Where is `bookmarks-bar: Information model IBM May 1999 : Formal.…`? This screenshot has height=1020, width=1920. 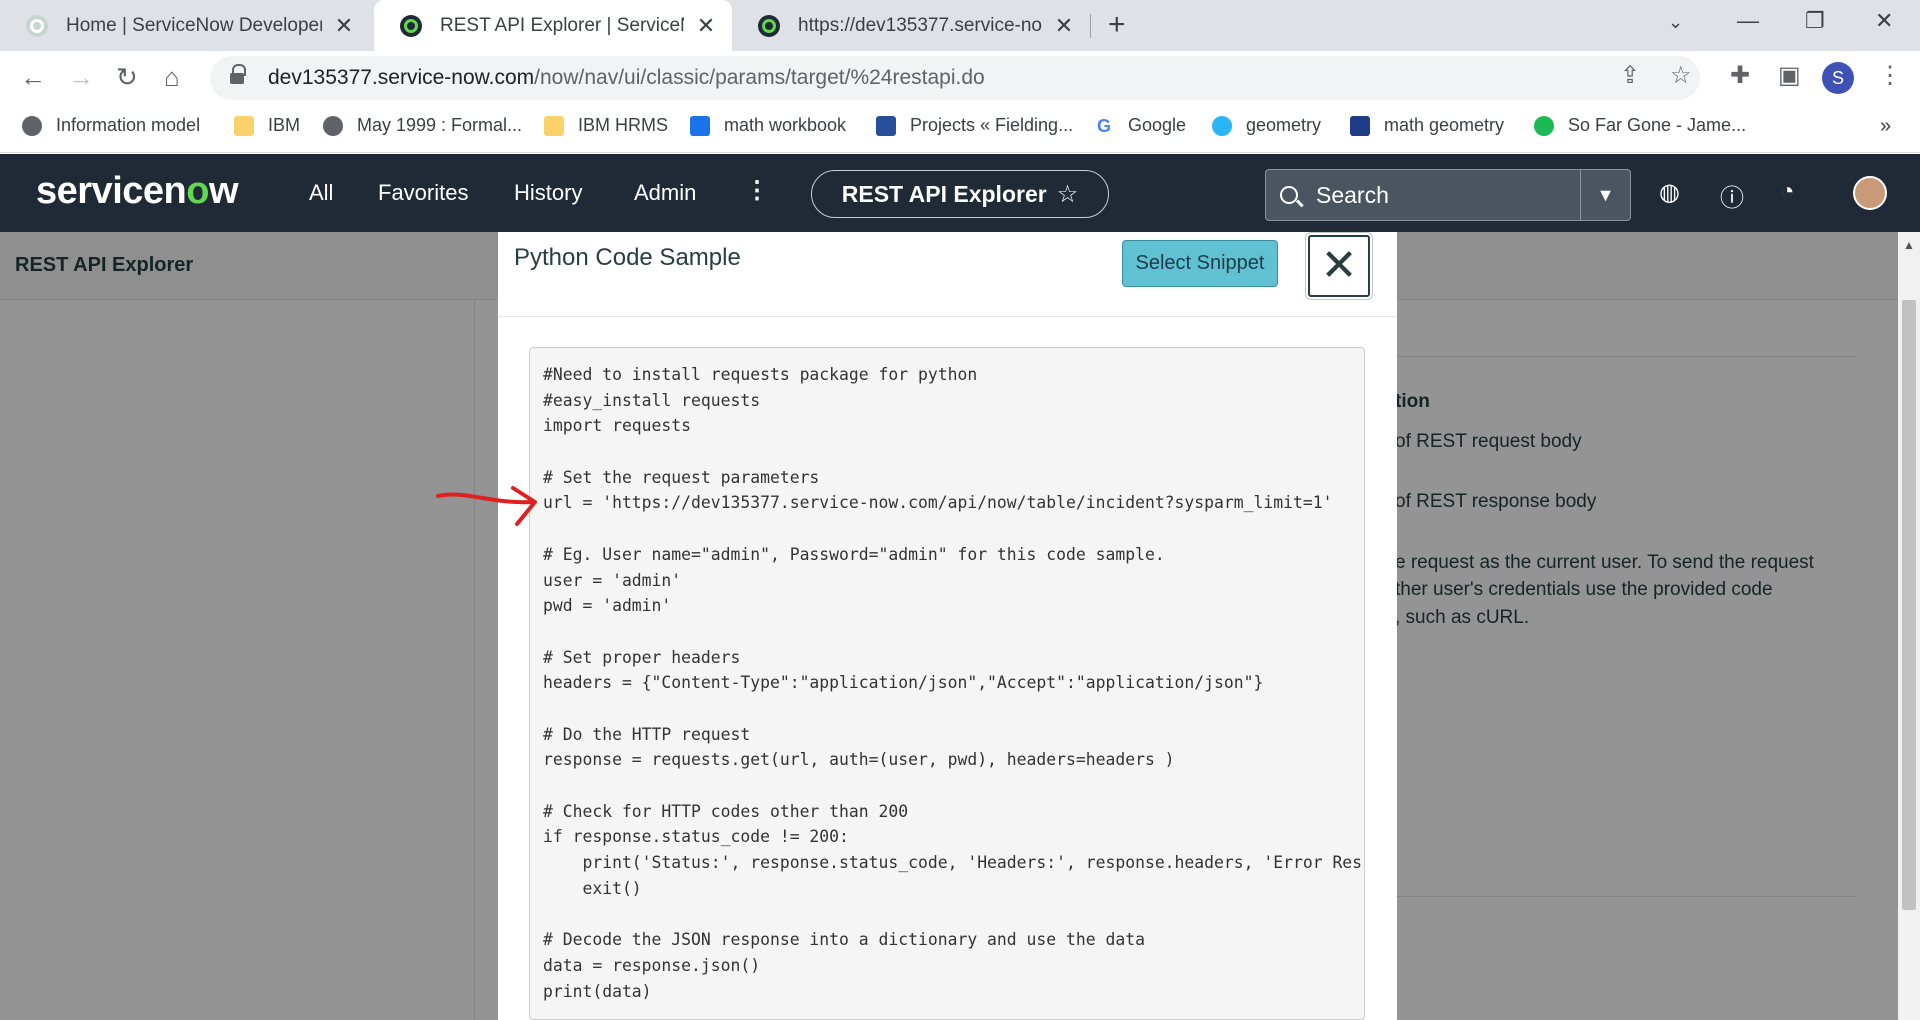 bookmarks-bar: Information model IBM May 1999 : Formal.… is located at coordinates (960, 129).